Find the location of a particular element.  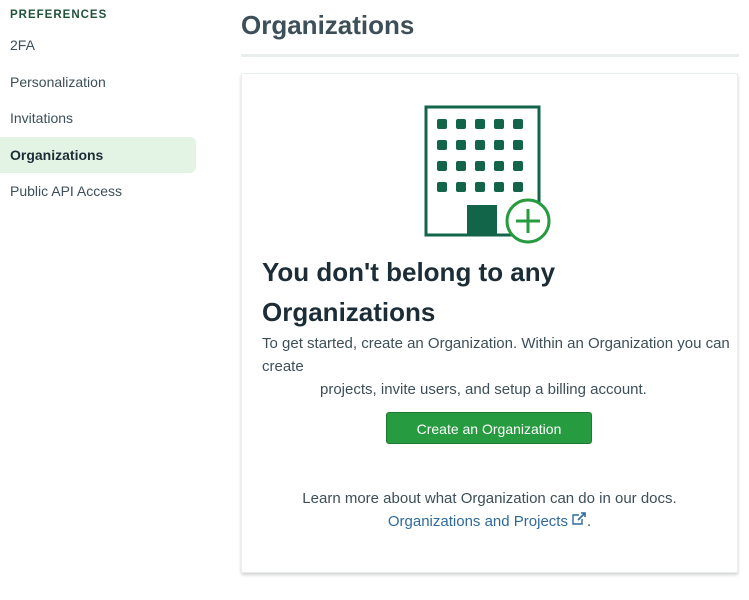

sidebar-item-organizations: Organizations is located at coordinates (98, 155).